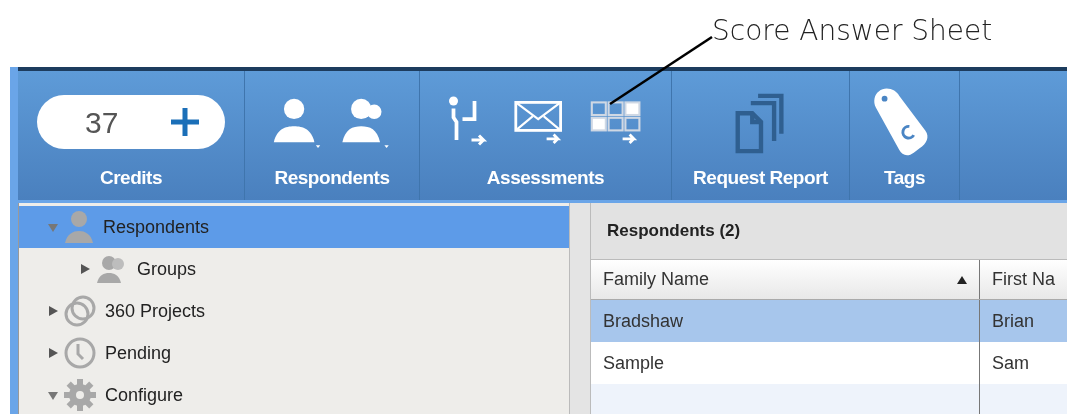  I want to click on plus-icon, so click(185, 122).